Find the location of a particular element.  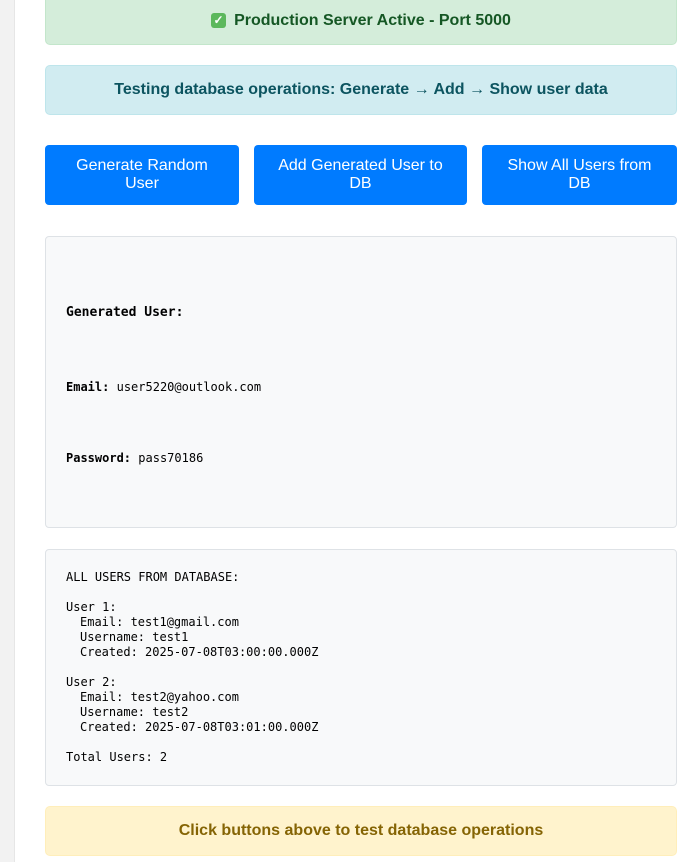

show-users-button: Show All Users from DB is located at coordinates (579, 175).